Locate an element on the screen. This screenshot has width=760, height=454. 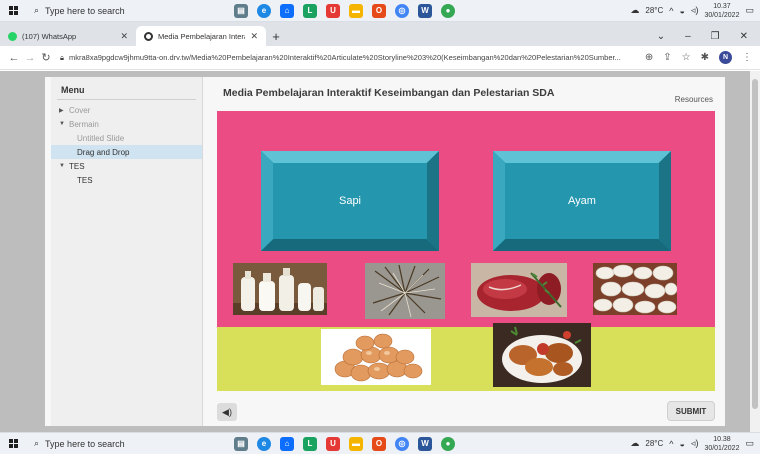
drop-target-sapi: Sapi is located at coordinates (350, 201).